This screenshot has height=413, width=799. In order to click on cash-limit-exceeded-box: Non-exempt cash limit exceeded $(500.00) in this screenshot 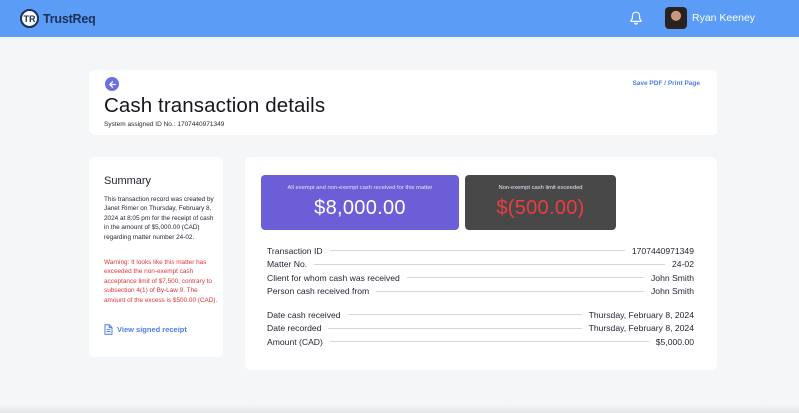, I will do `click(540, 202)`.